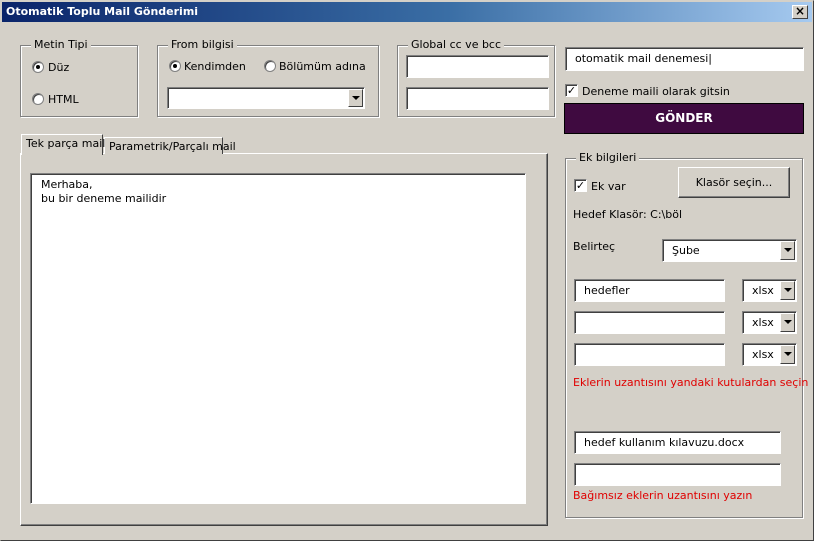  I want to click on subject-input: otomatik mail denemesi|, so click(684, 59).